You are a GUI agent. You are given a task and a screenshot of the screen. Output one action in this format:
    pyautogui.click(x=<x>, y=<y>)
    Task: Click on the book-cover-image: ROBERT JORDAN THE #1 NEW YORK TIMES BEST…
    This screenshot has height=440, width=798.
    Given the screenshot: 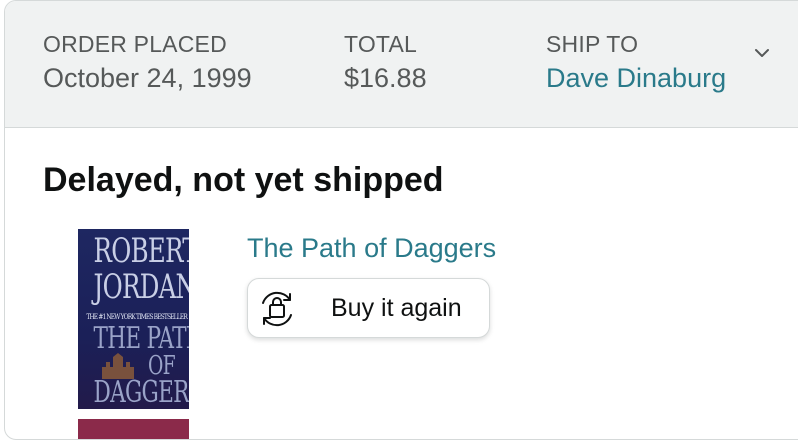 What is the action you would take?
    pyautogui.click(x=133, y=319)
    